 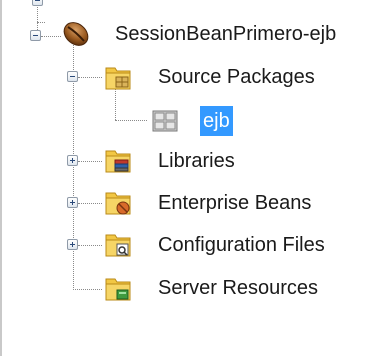 What do you see at coordinates (118, 202) in the screenshot?
I see `folder-bean-icon` at bounding box center [118, 202].